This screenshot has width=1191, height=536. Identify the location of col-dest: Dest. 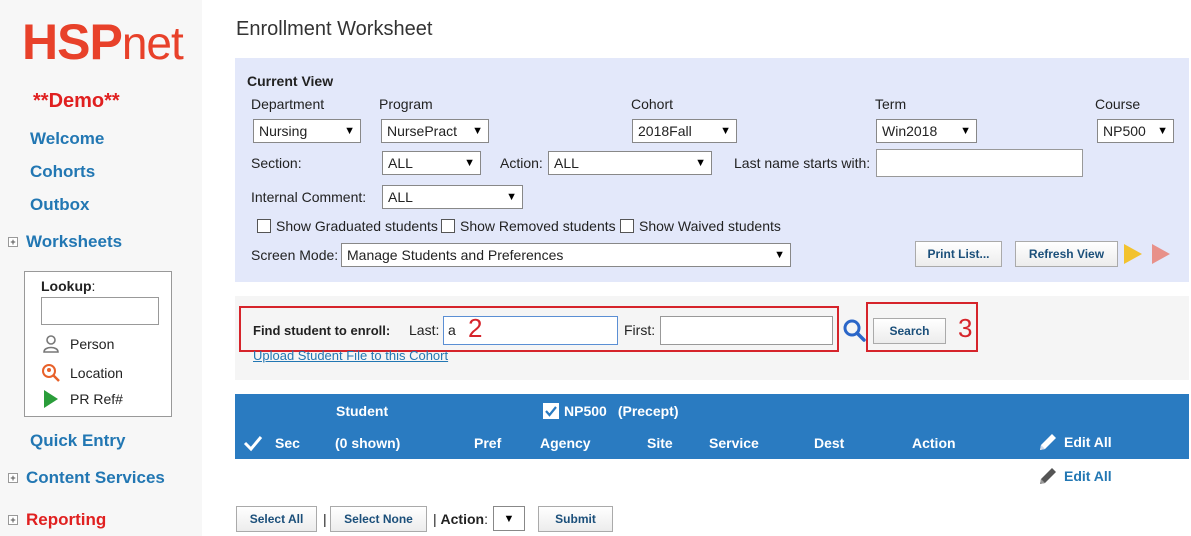
(829, 443).